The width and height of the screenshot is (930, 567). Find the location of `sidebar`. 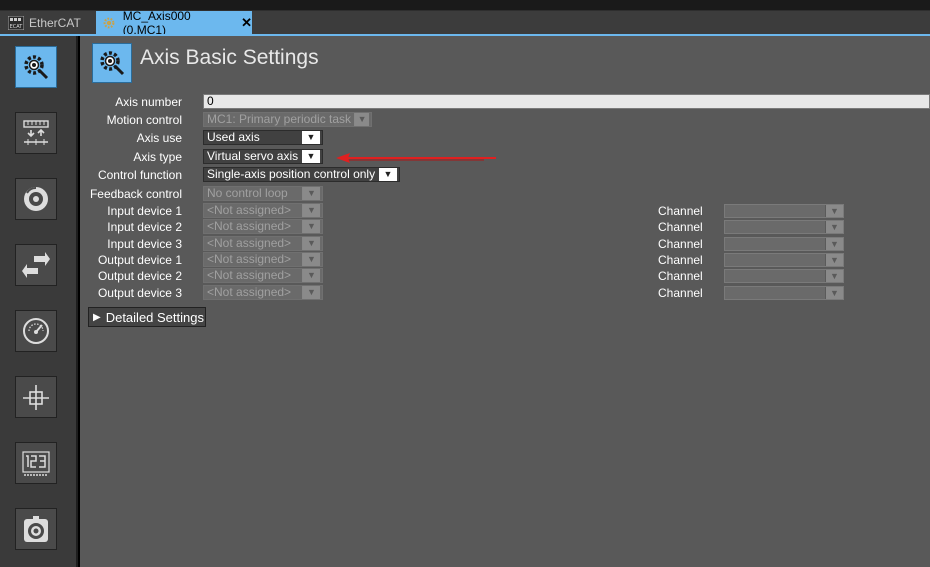

sidebar is located at coordinates (39, 301).